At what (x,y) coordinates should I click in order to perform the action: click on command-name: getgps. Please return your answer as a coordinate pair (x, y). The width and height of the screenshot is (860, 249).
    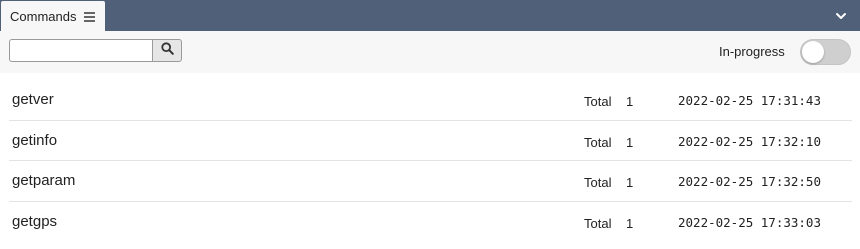
    Looking at the image, I should click on (35, 221).